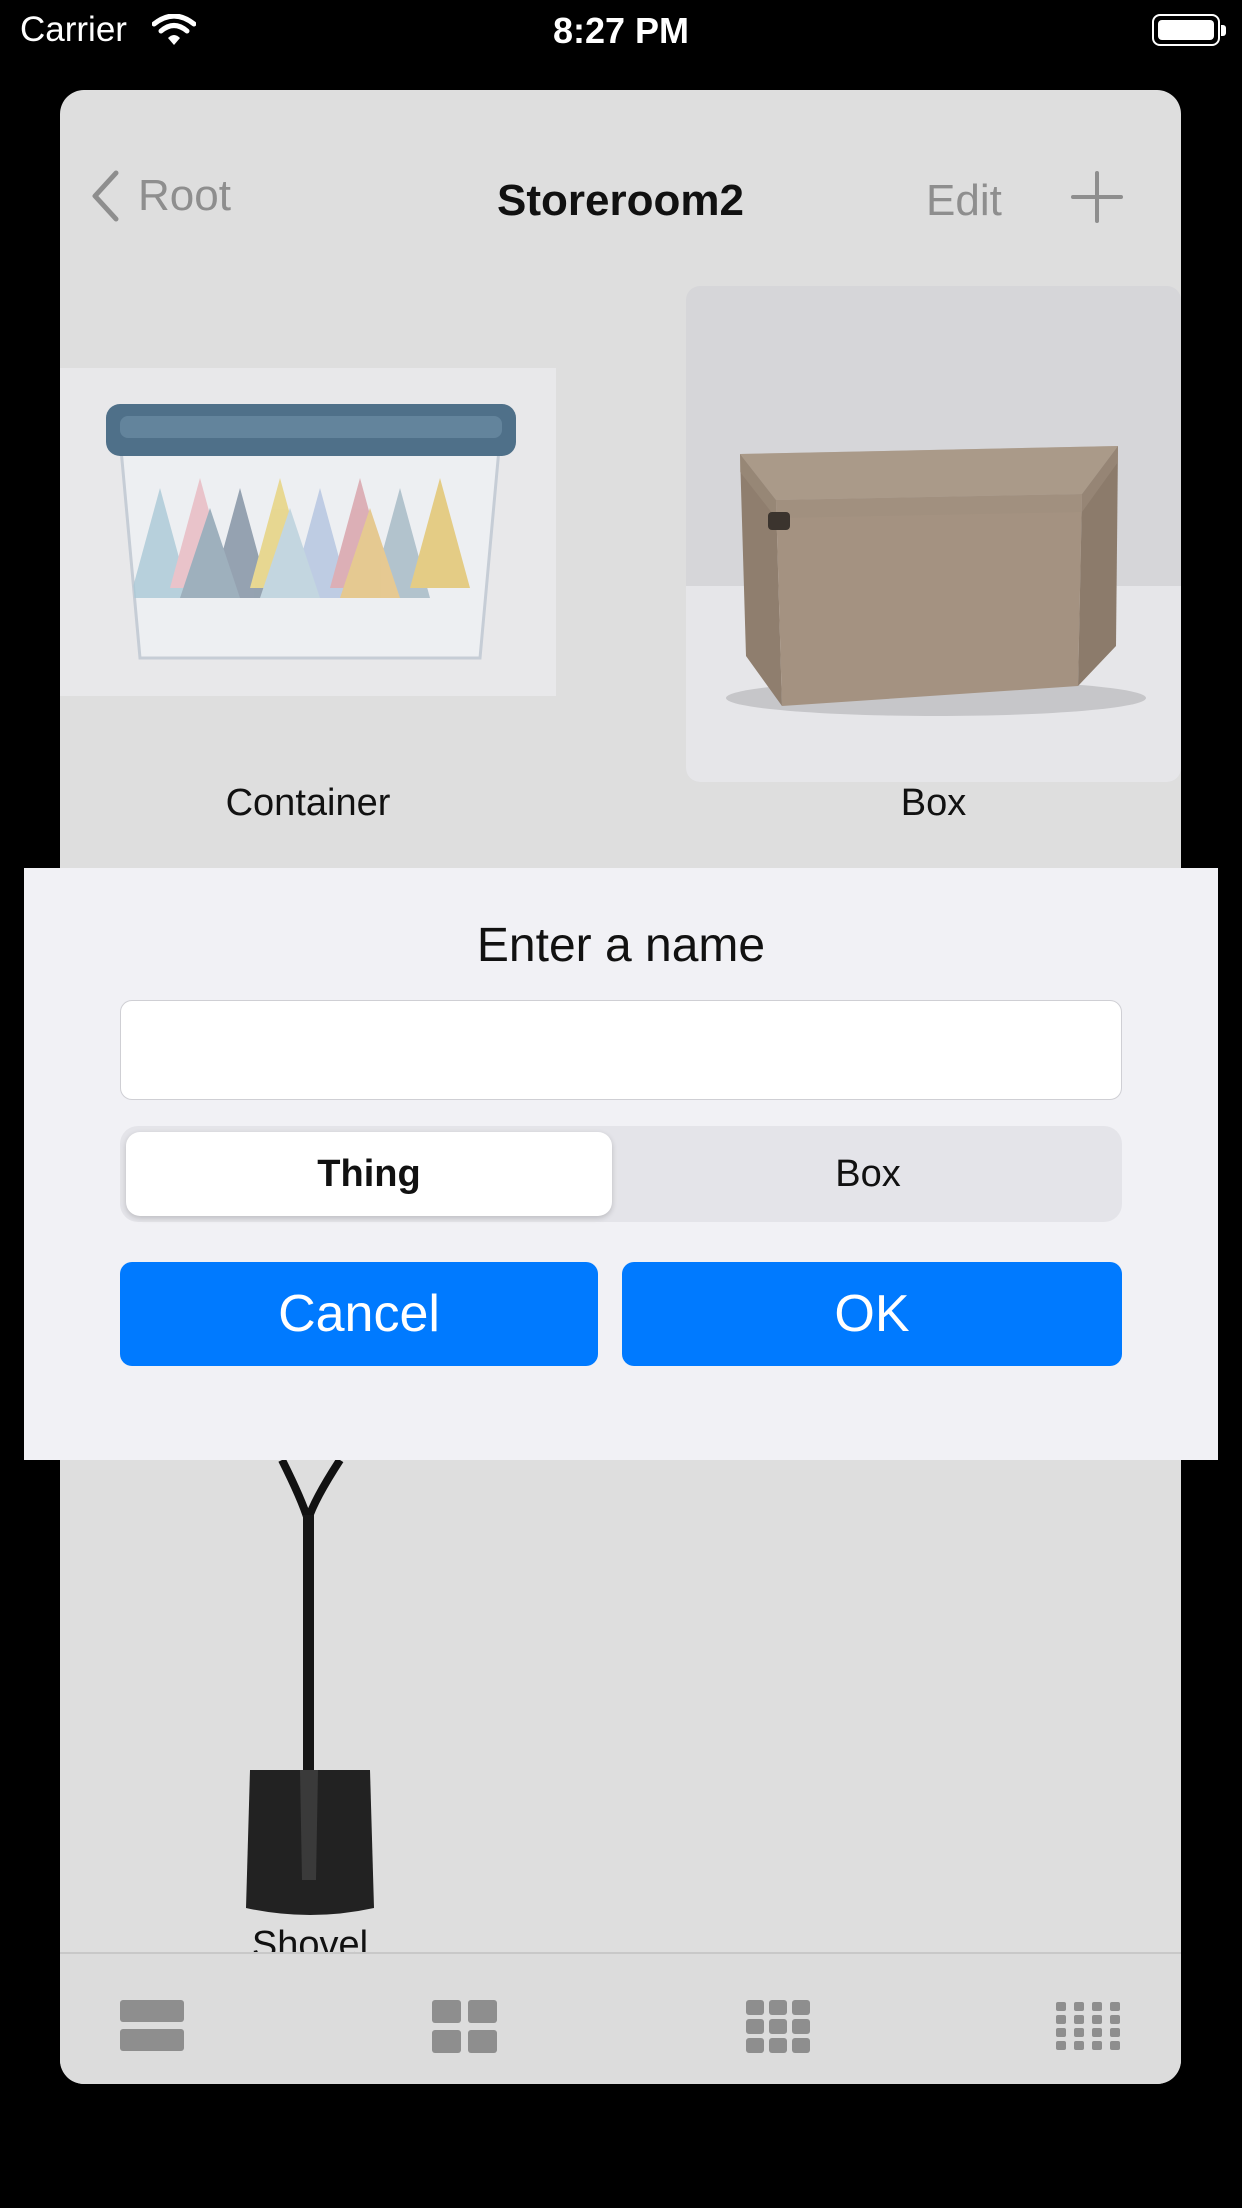 The height and width of the screenshot is (2208, 1242). I want to click on dialog-title: Enter a name, so click(621, 945).